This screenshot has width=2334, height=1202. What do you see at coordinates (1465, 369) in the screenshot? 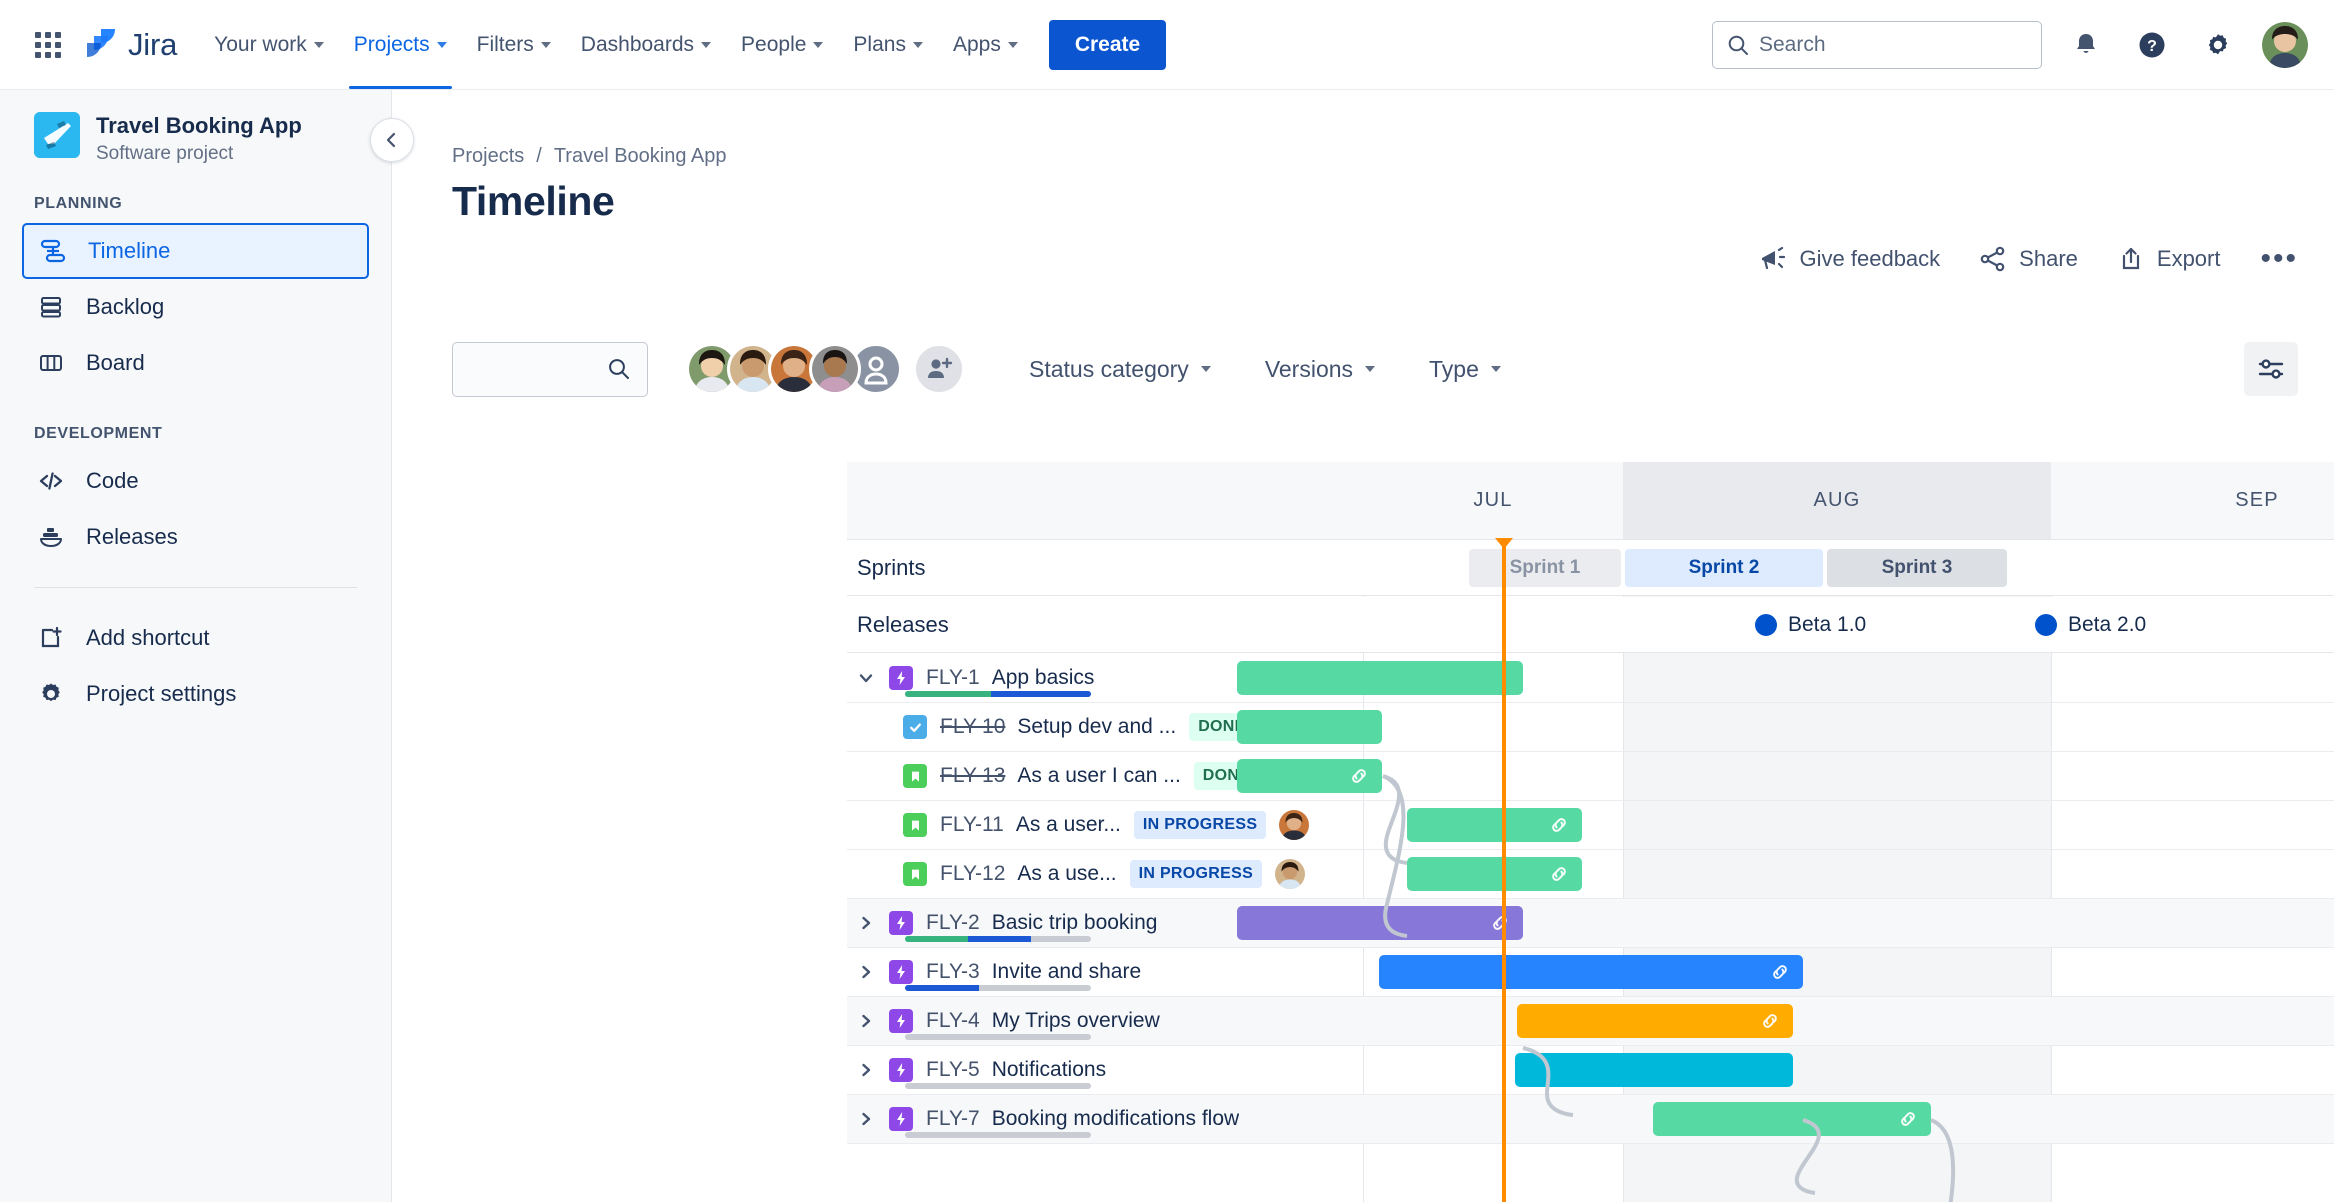
I see `filter-type: Type` at bounding box center [1465, 369].